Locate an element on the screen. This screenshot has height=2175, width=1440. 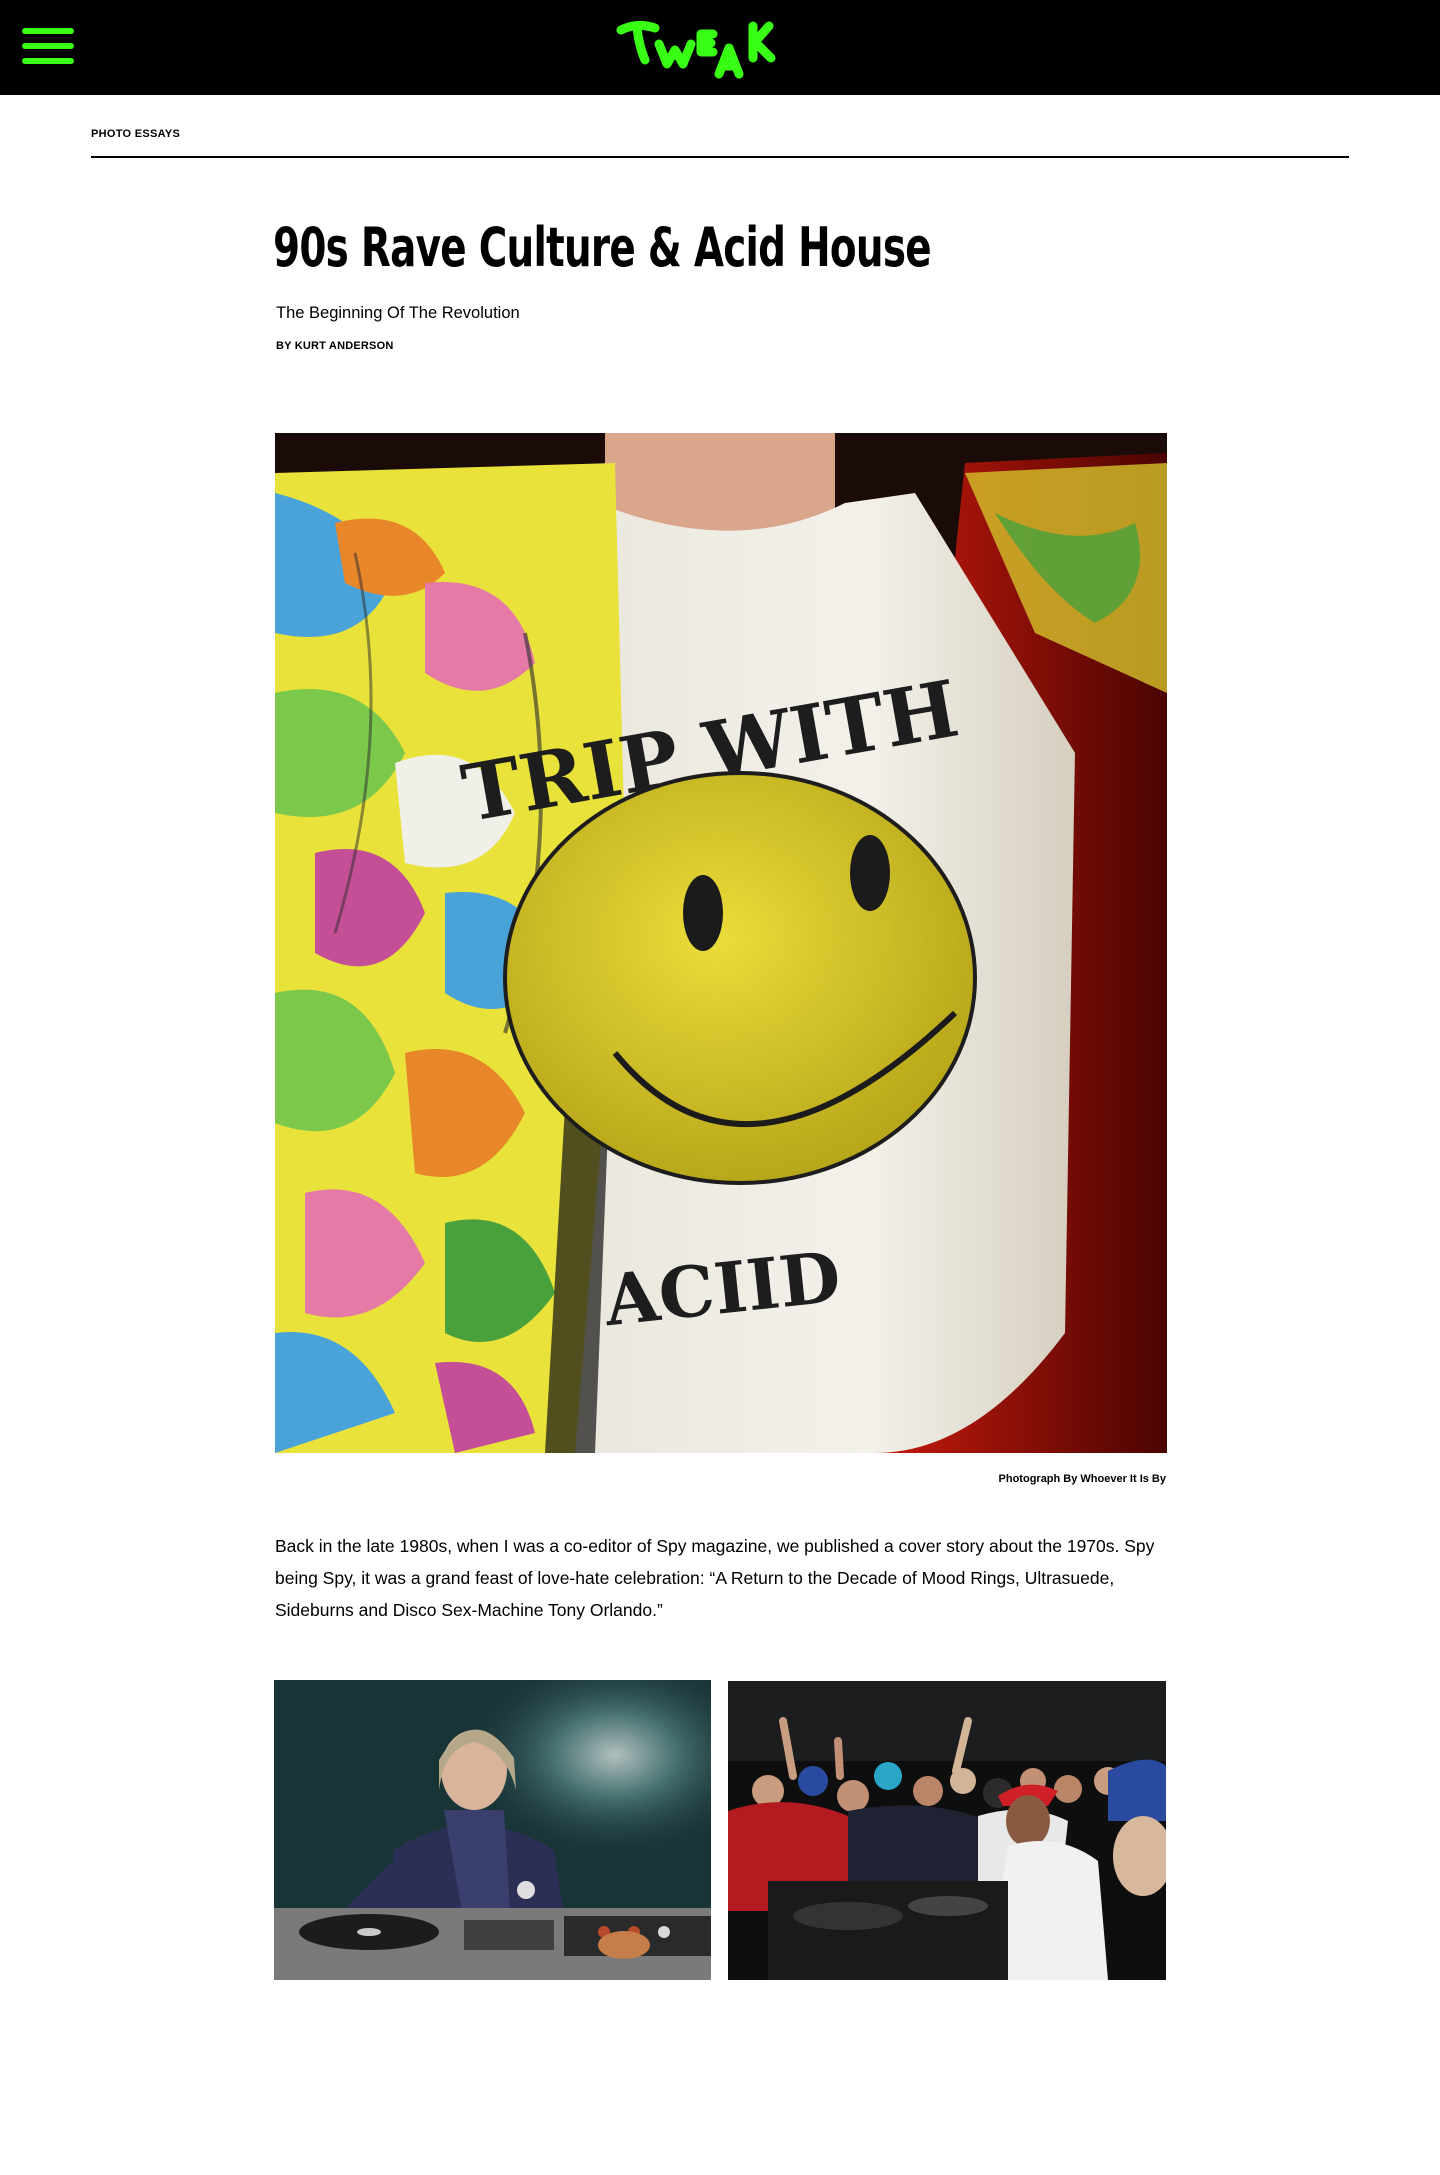
article-title: 90s Rave Culture & Acid House is located at coordinates (602, 247).